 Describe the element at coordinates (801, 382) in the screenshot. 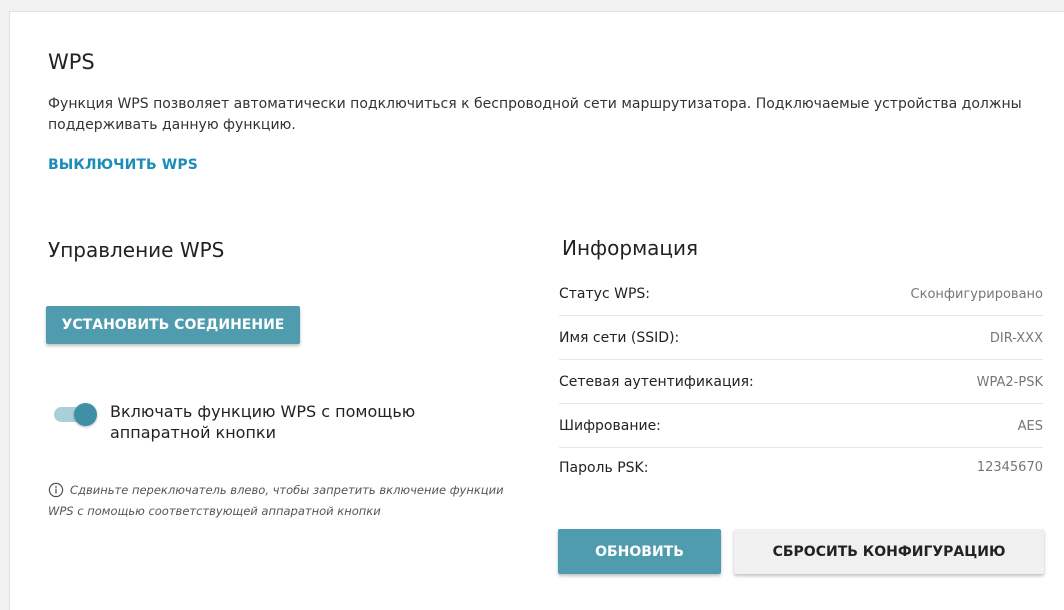

I see `info-row-auth: Сетевая аутентификация: WPA2-PSK` at that location.